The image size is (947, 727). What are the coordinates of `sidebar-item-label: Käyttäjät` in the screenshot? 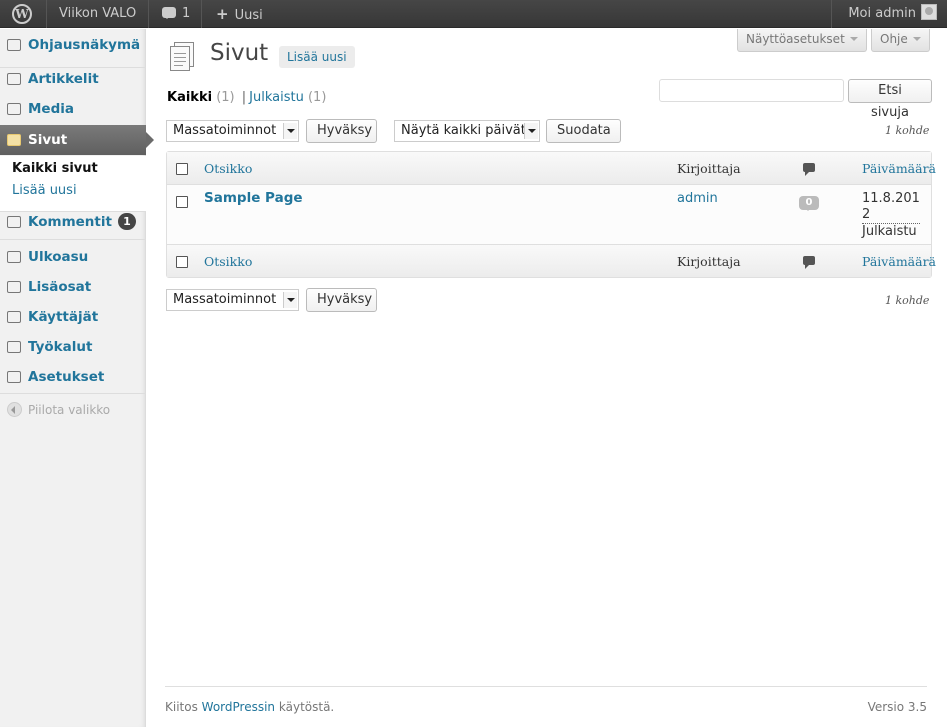 It's located at (63, 317).